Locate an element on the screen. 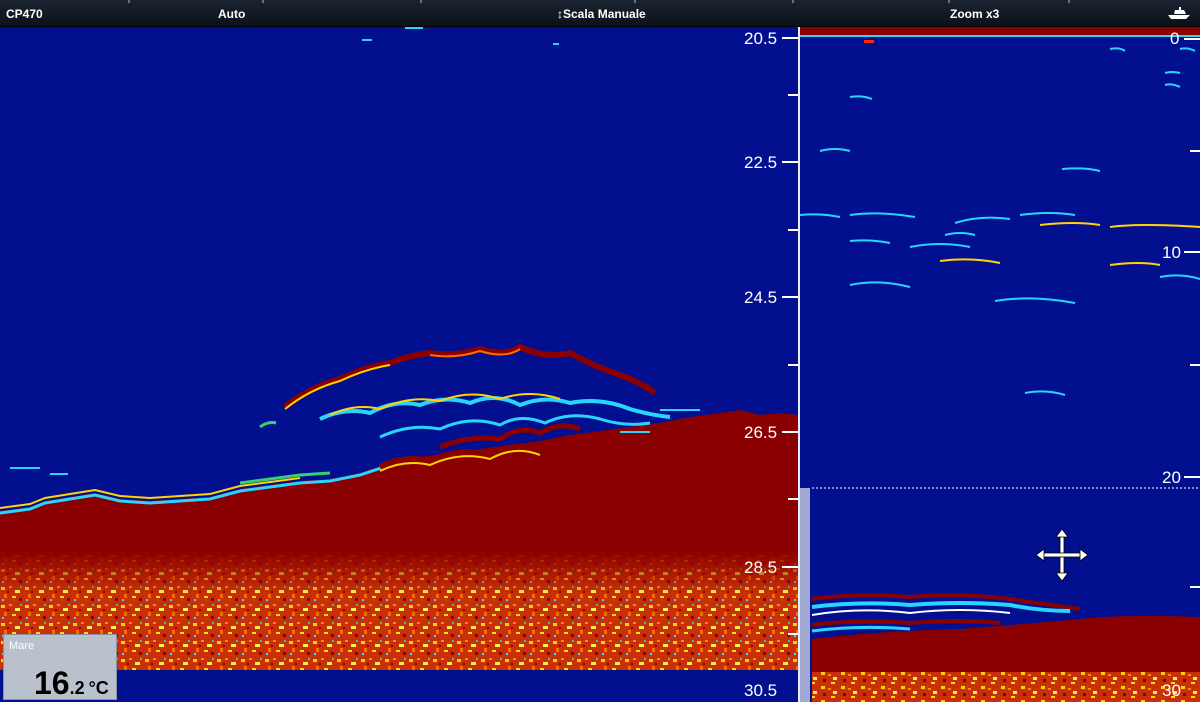 This screenshot has width=1200, height=702. zoom-window-bar is located at coordinates (805, 595).